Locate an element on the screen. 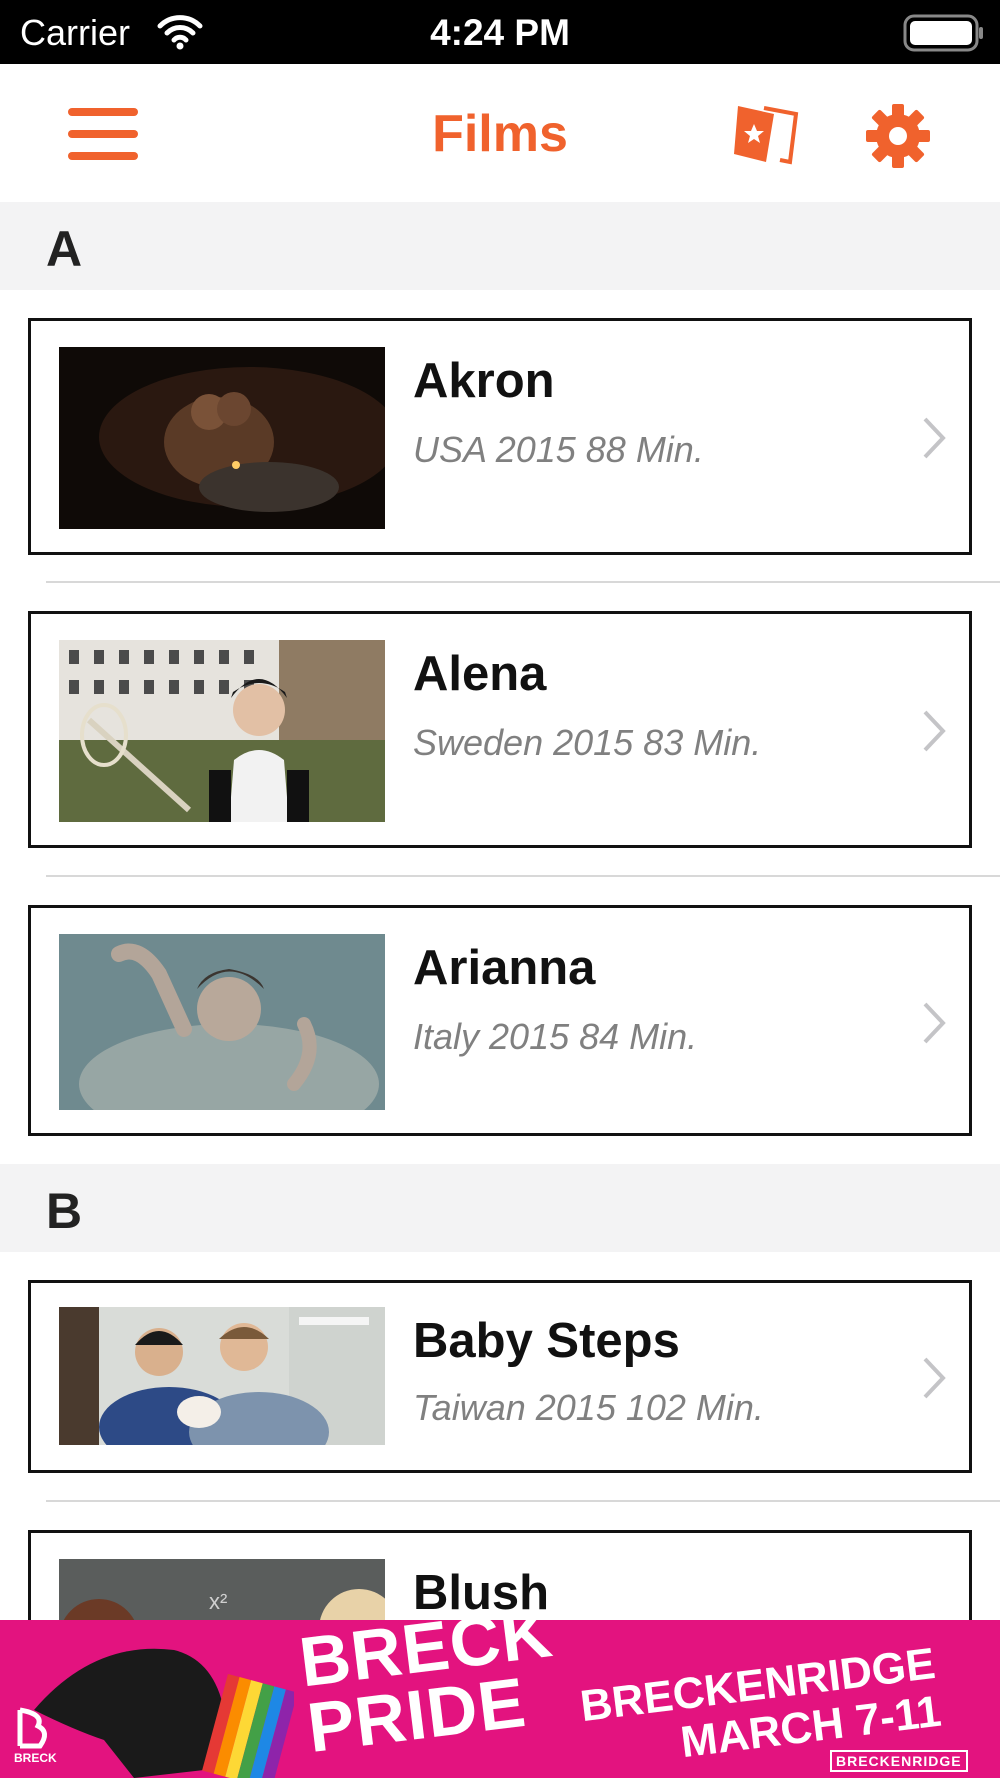 This screenshot has width=1000, height=1778. battery-icon is located at coordinates (943, 33).